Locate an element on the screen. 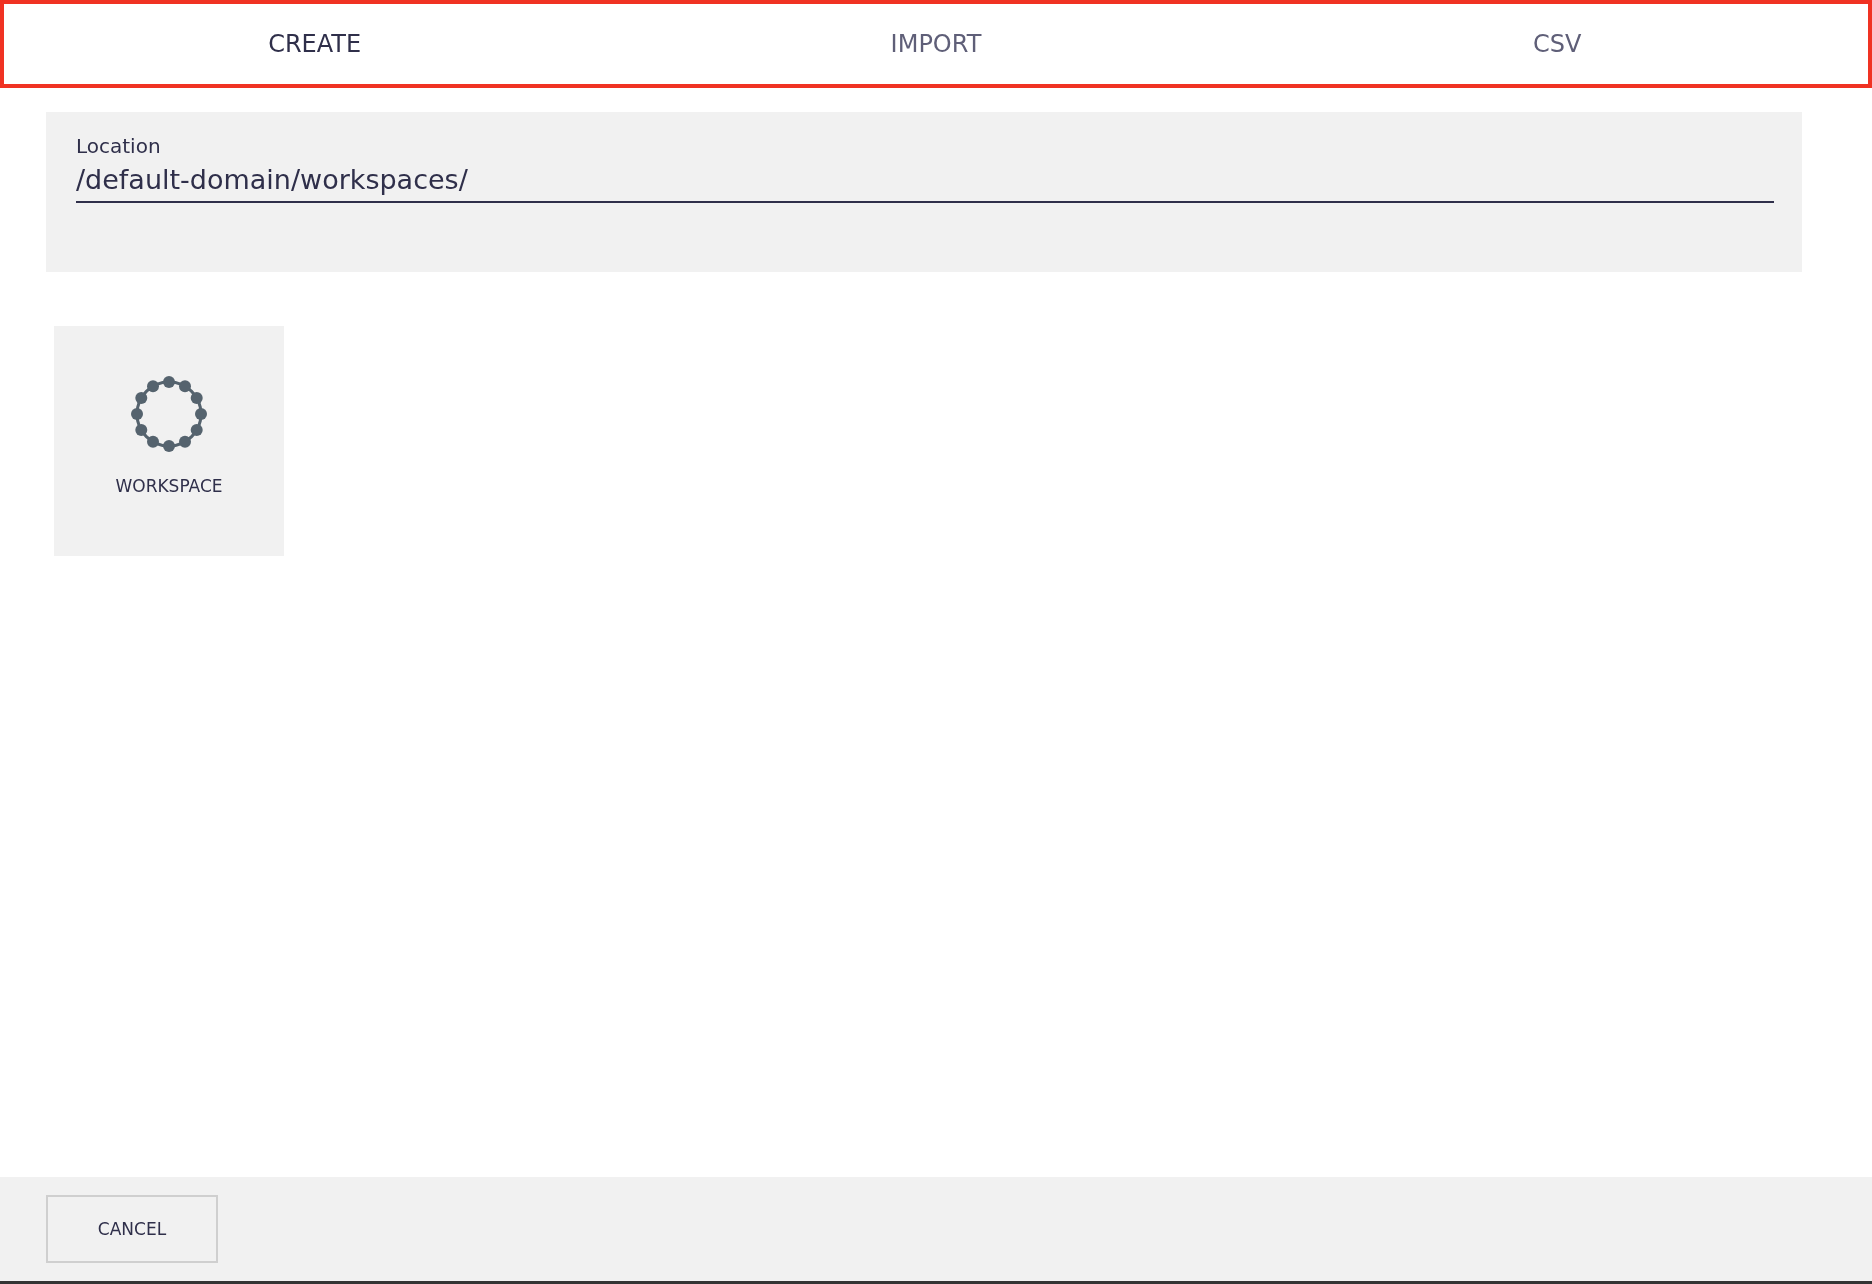 The image size is (1872, 1284). location-field: /default-domain/workspaces/ is located at coordinates (925, 183).